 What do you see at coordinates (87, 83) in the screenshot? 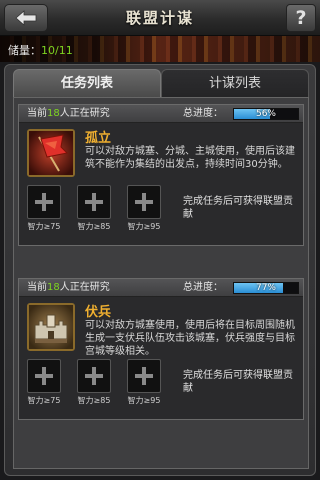
I see `tab-task-list: 任务列表` at bounding box center [87, 83].